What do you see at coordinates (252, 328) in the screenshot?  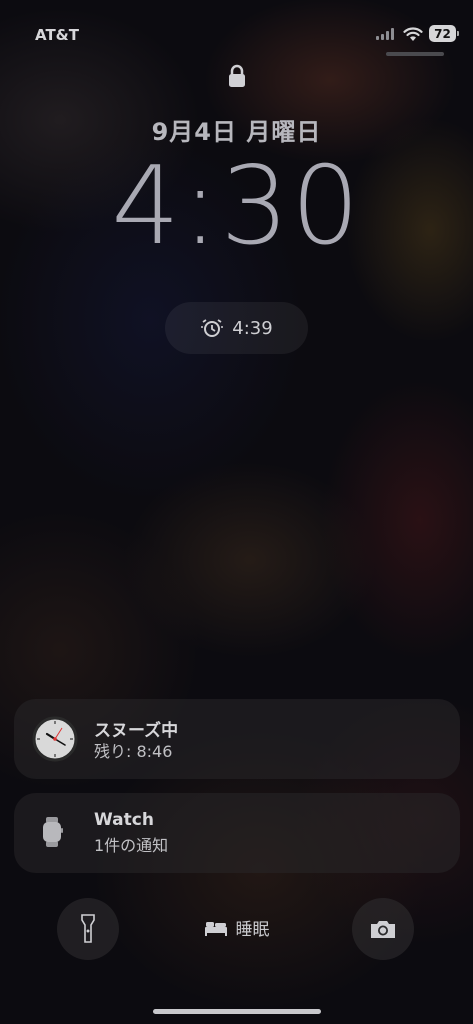 I see `alarm-time-label: 4:39` at bounding box center [252, 328].